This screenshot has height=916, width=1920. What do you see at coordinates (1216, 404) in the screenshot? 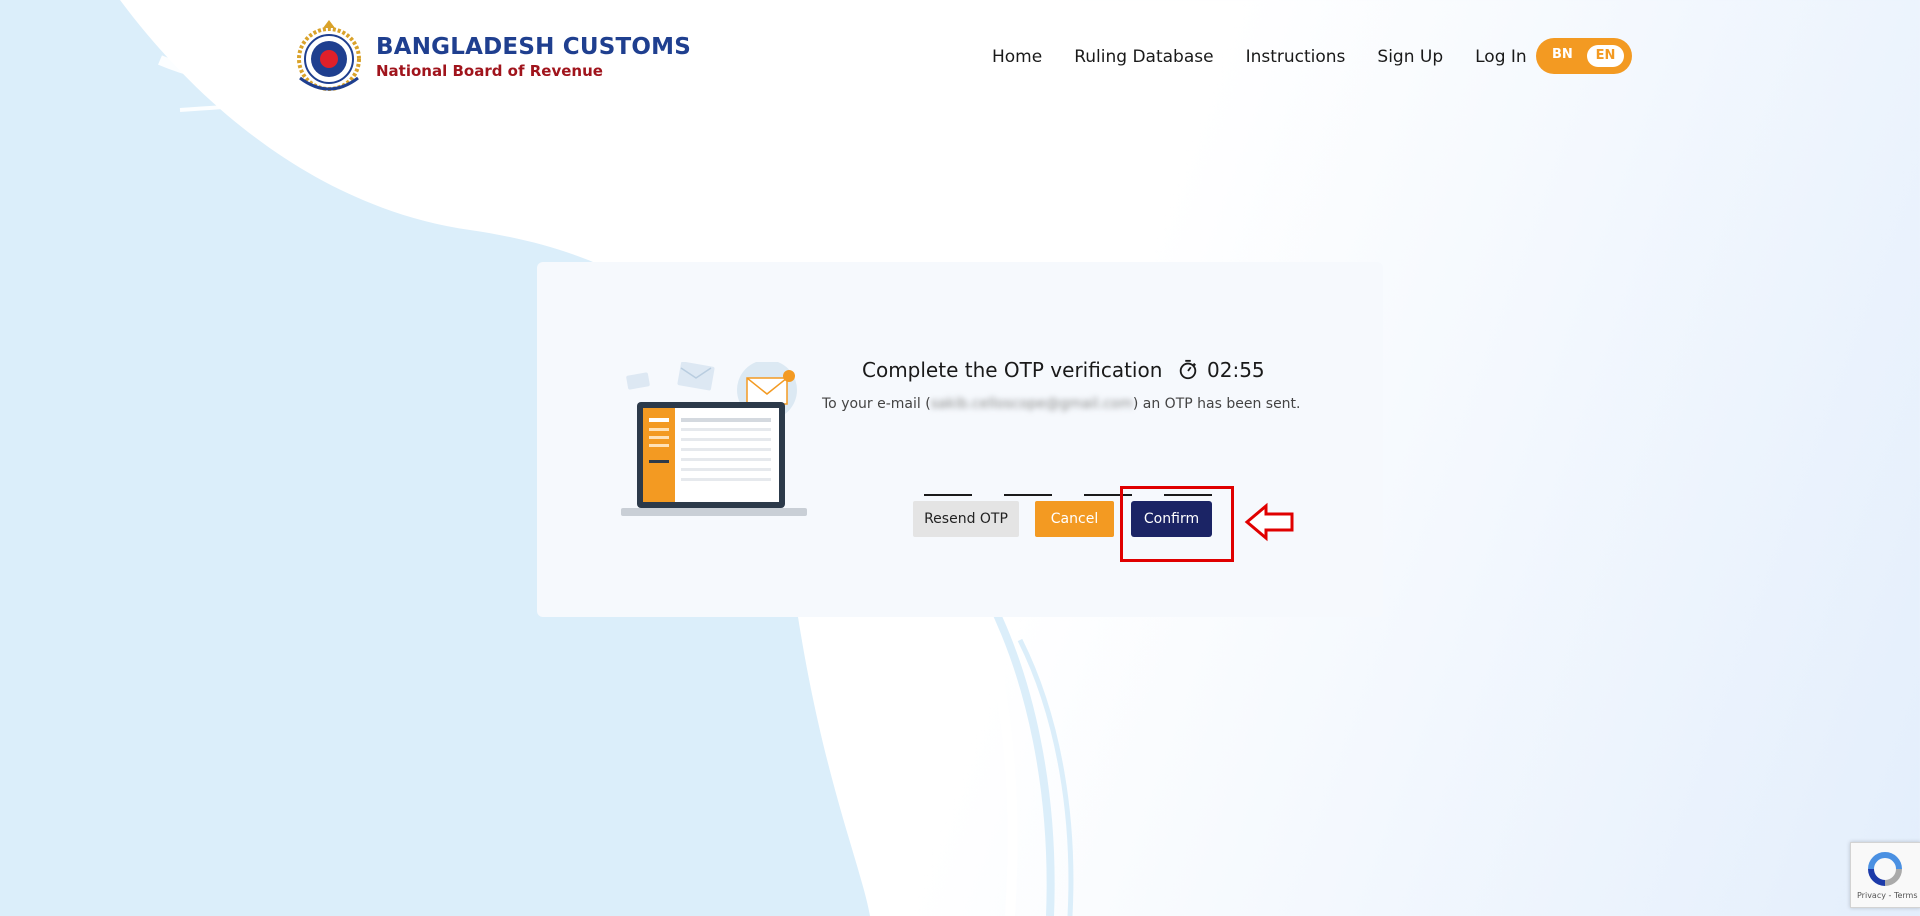
I see `otp-message-suffix: ) an OTP has been sent.` at bounding box center [1216, 404].